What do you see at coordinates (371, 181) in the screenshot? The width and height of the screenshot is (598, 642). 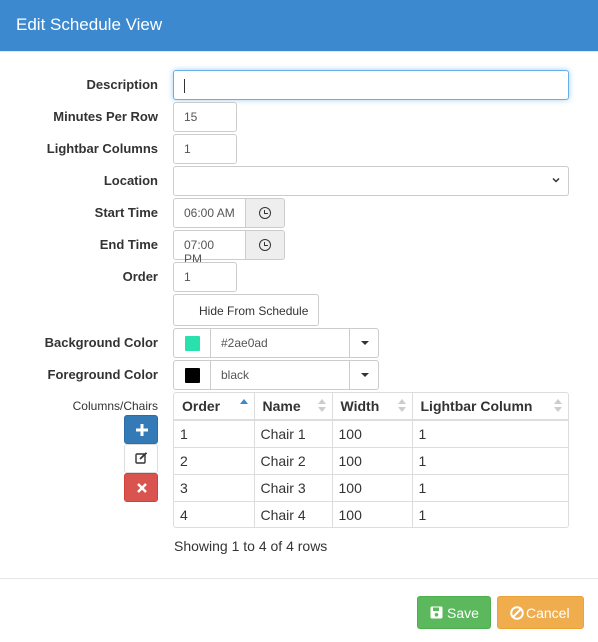 I see `location-select` at bounding box center [371, 181].